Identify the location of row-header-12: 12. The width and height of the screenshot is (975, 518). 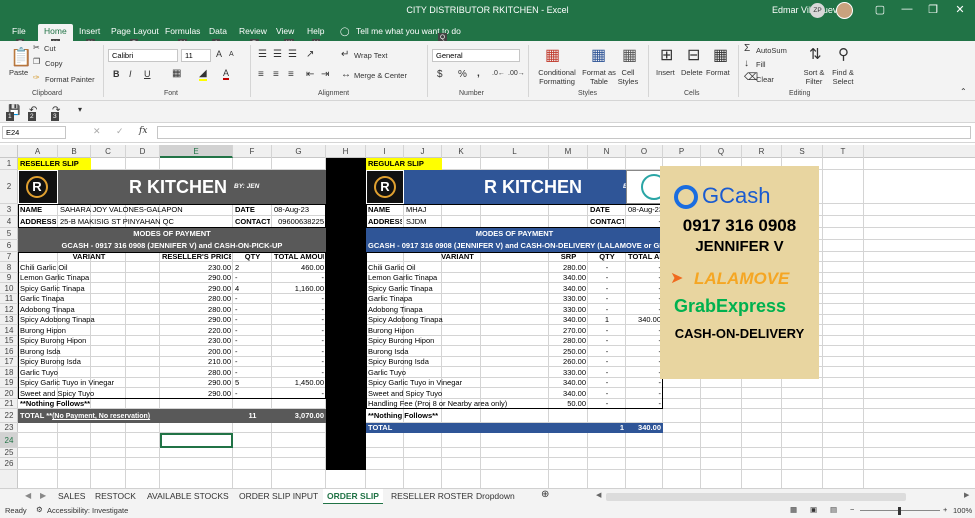
(9, 309).